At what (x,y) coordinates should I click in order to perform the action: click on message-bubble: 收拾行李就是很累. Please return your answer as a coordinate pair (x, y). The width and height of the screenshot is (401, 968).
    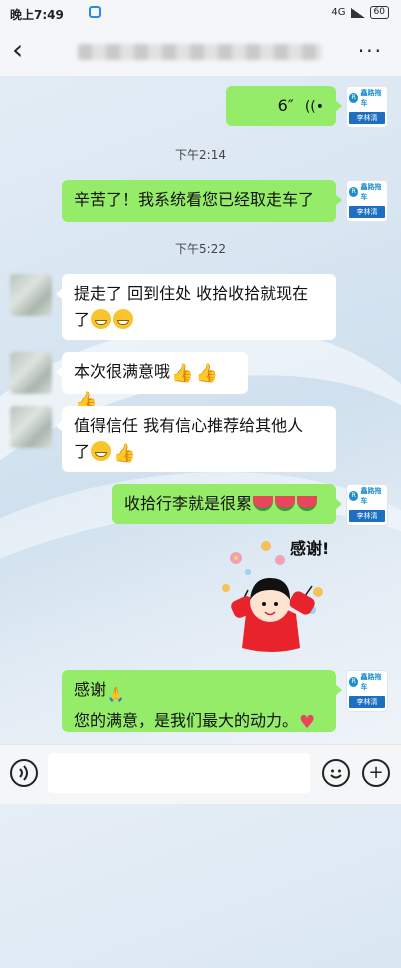
    Looking at the image, I should click on (227, 504).